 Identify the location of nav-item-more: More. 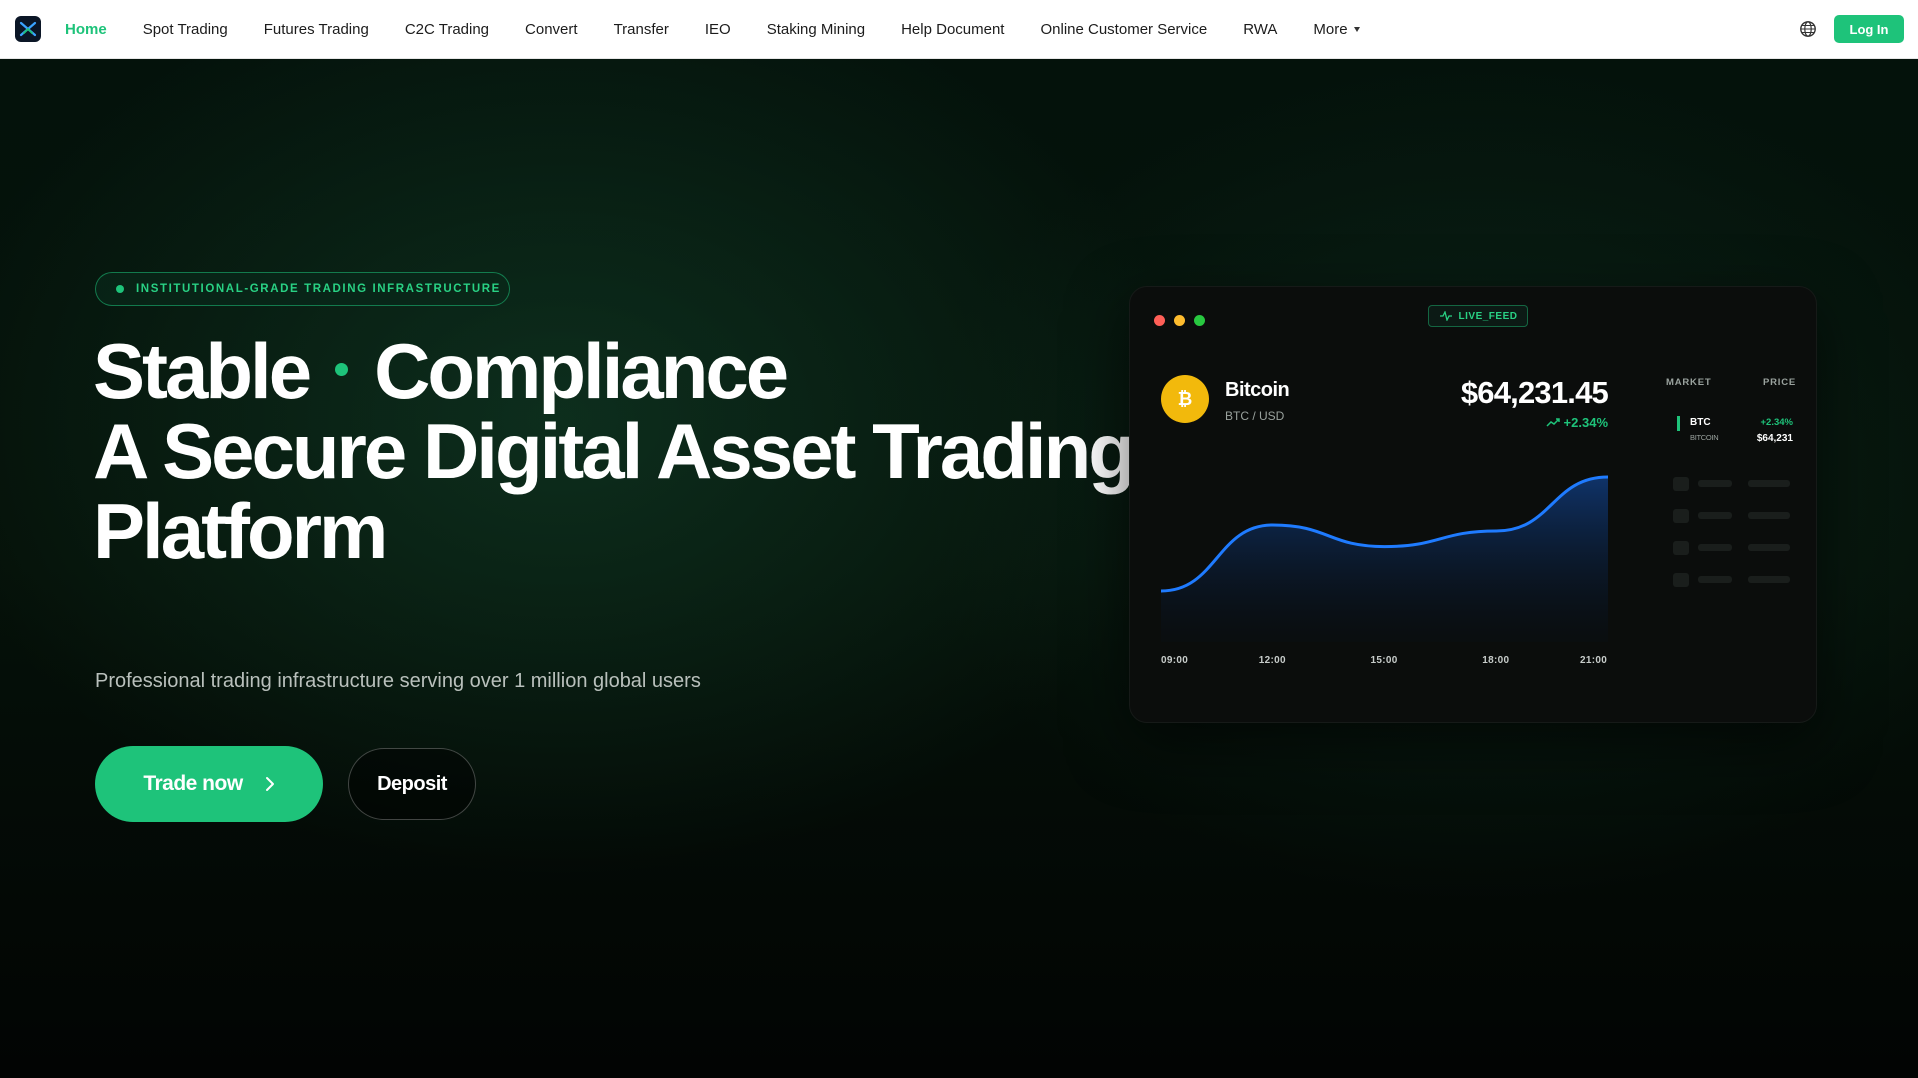
(1336, 29).